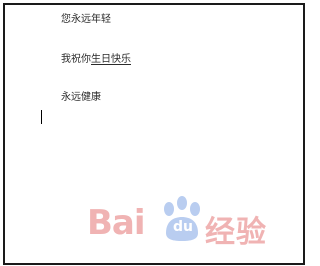 This screenshot has height=266, width=320. I want to click on watermark-jingyan-text: 经验, so click(236, 232).